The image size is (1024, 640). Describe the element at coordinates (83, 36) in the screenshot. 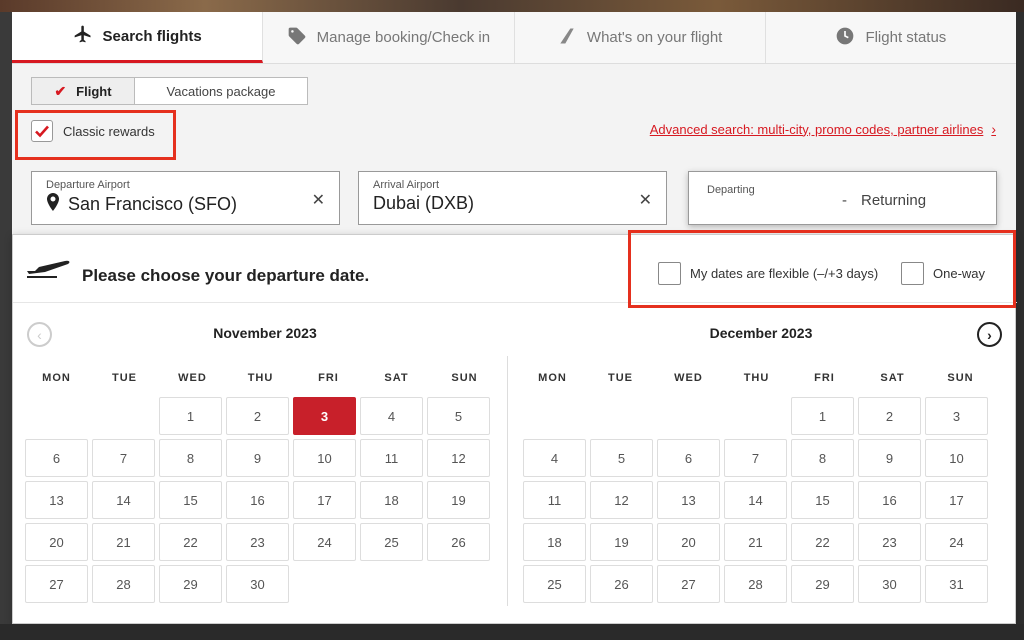

I see `airplane-icon` at that location.